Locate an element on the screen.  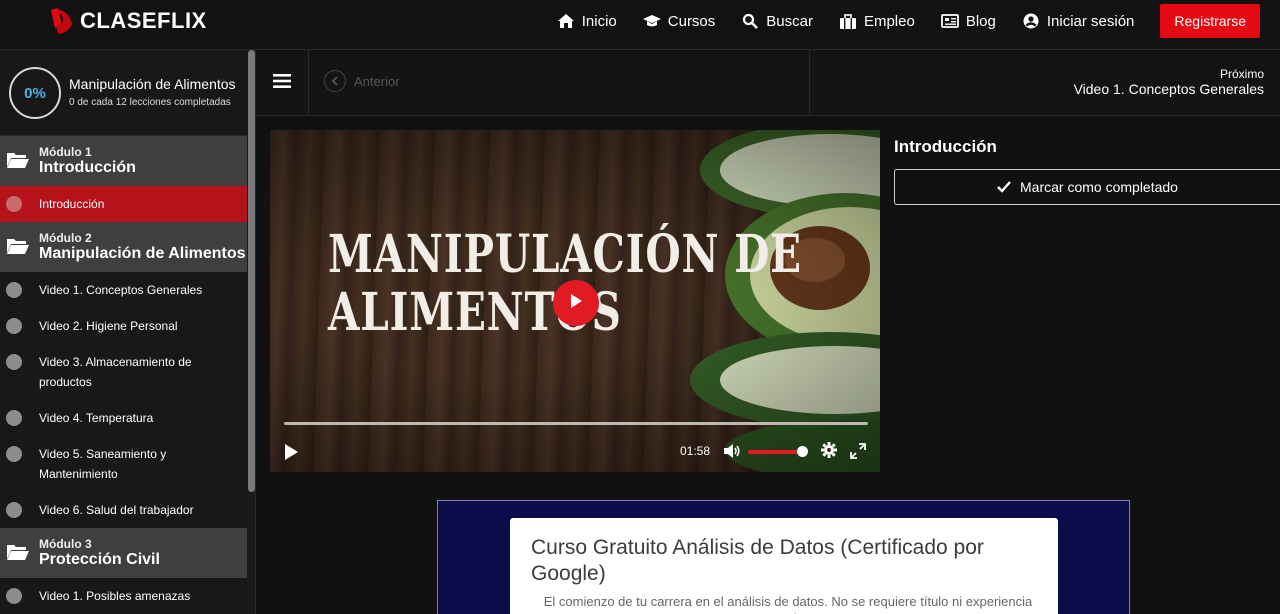
module-3-header: Módulo 3 Protección Civil is located at coordinates (124, 553).